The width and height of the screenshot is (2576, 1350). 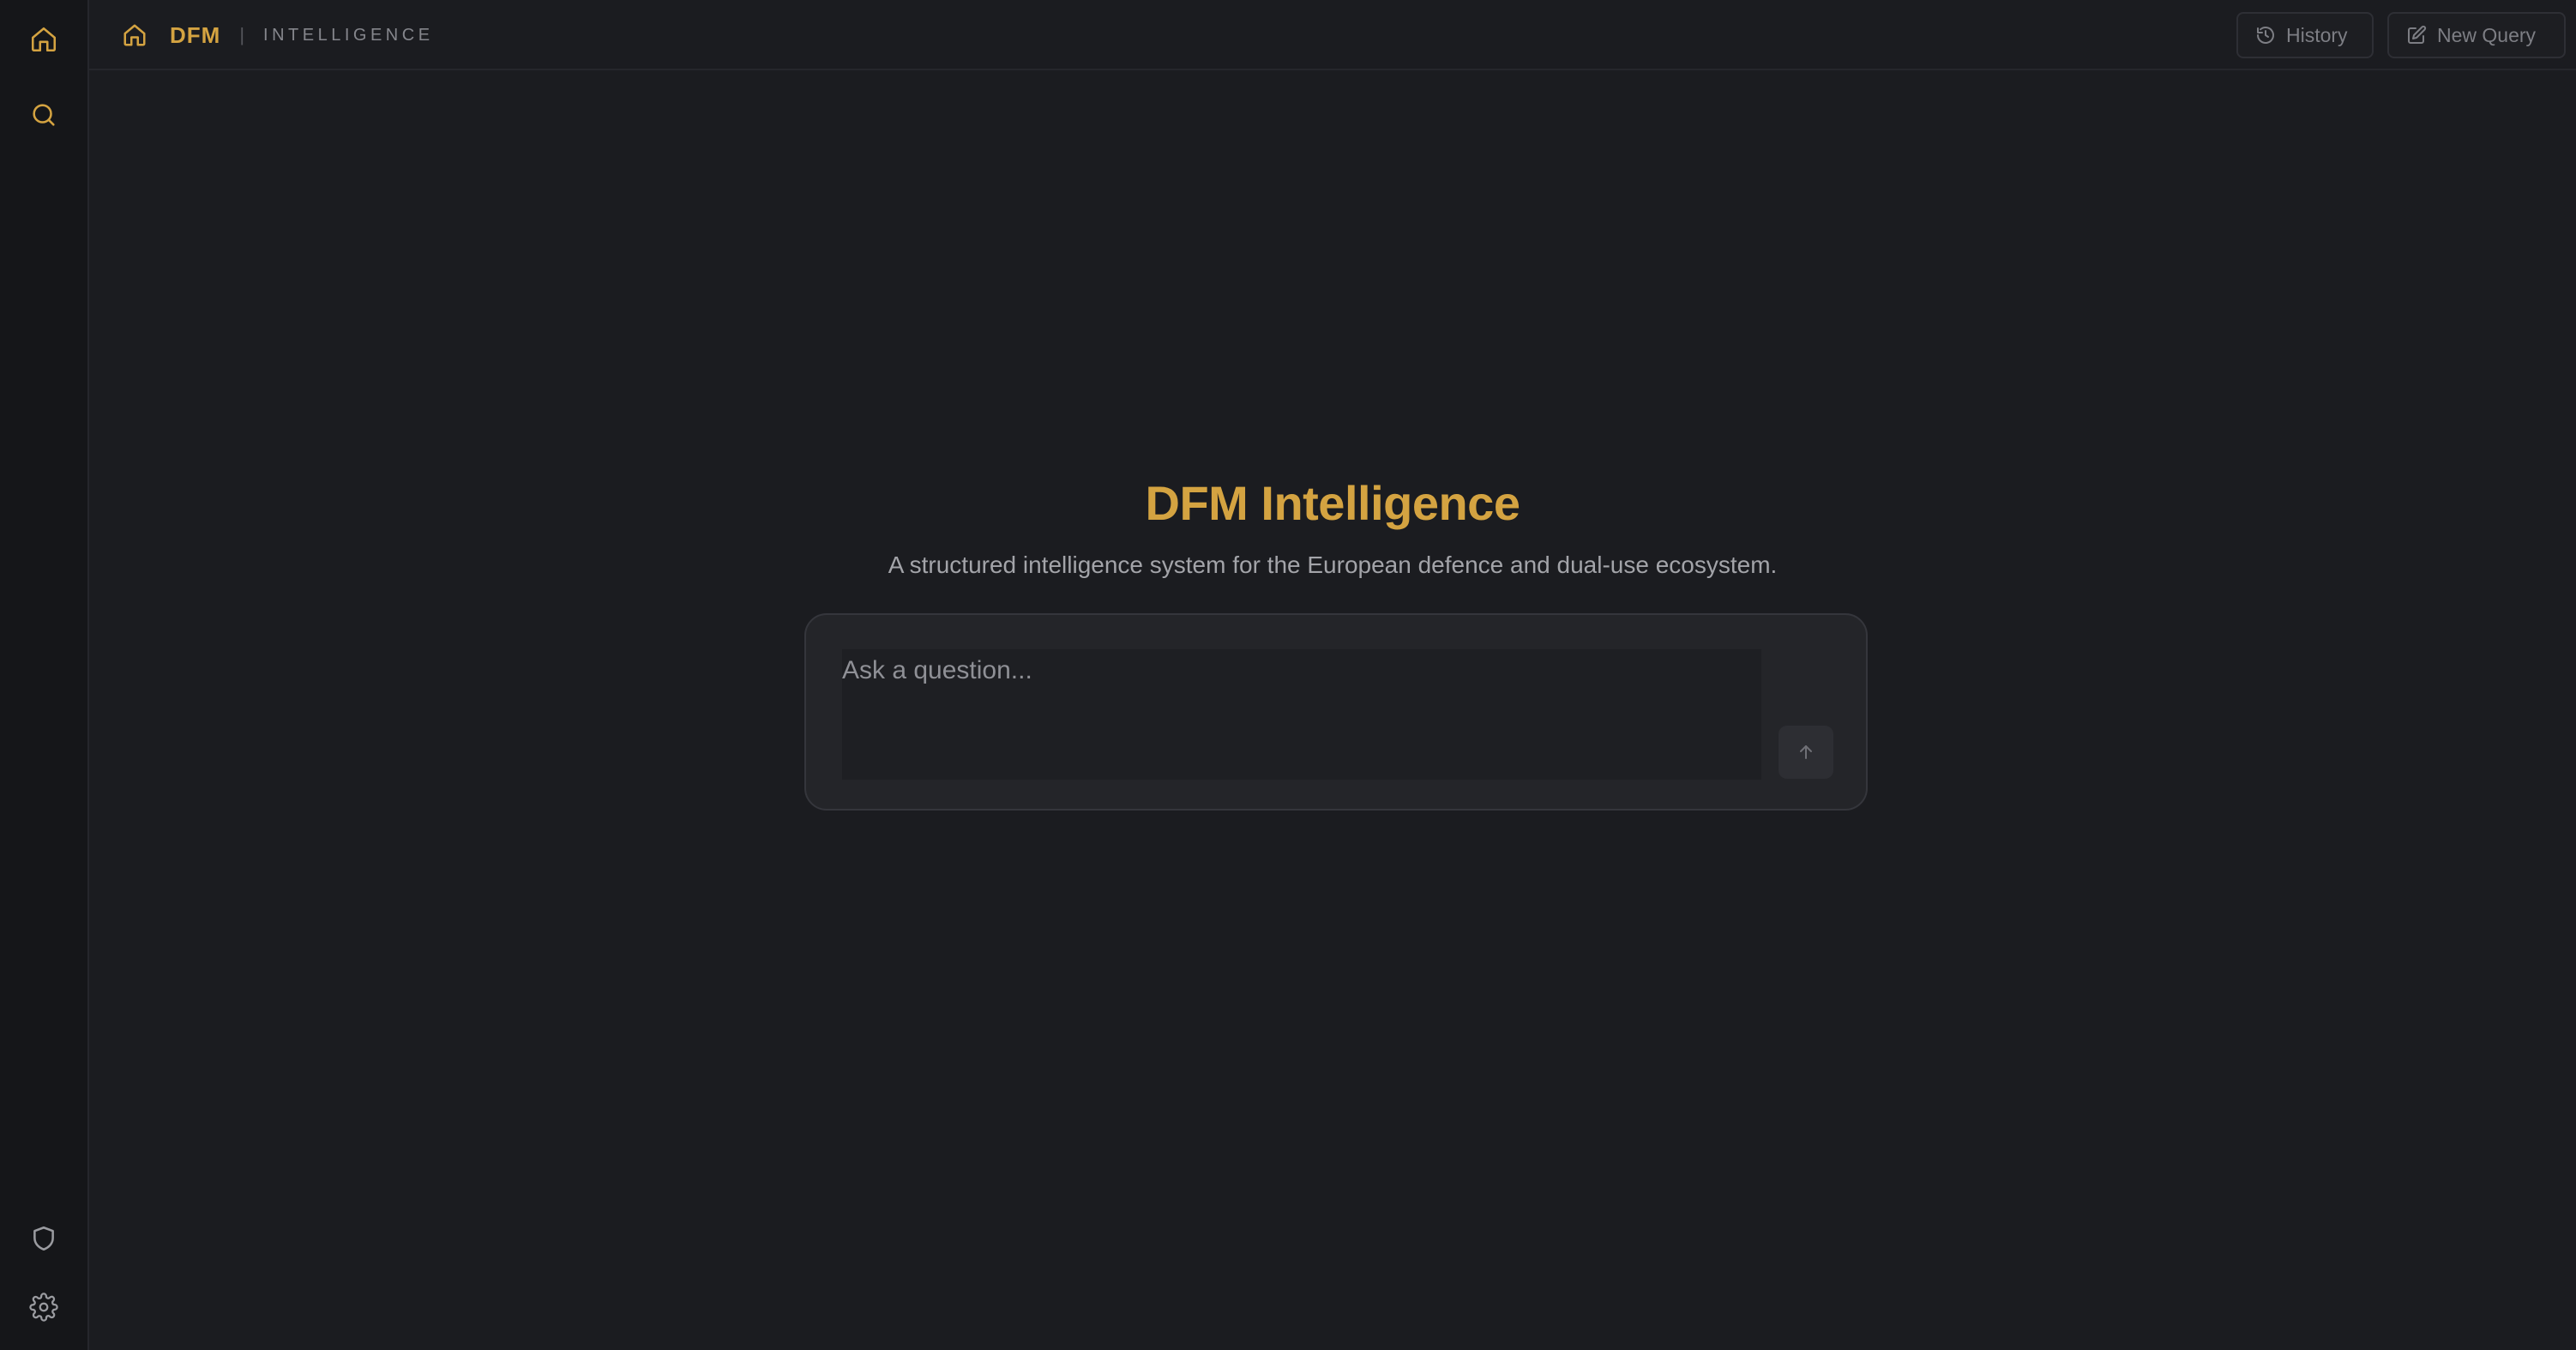 What do you see at coordinates (1332, 503) in the screenshot?
I see `page-title: DFM Intelligence` at bounding box center [1332, 503].